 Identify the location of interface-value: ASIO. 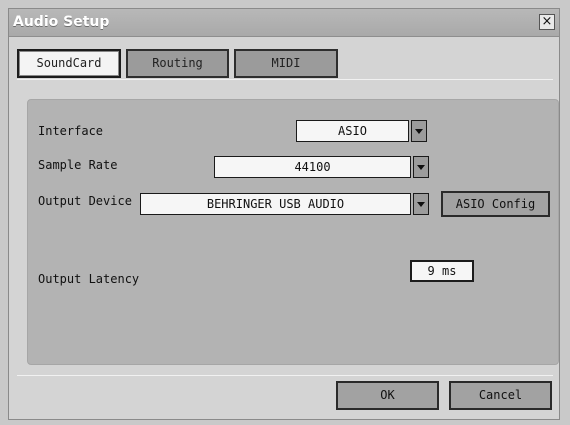
(352, 131).